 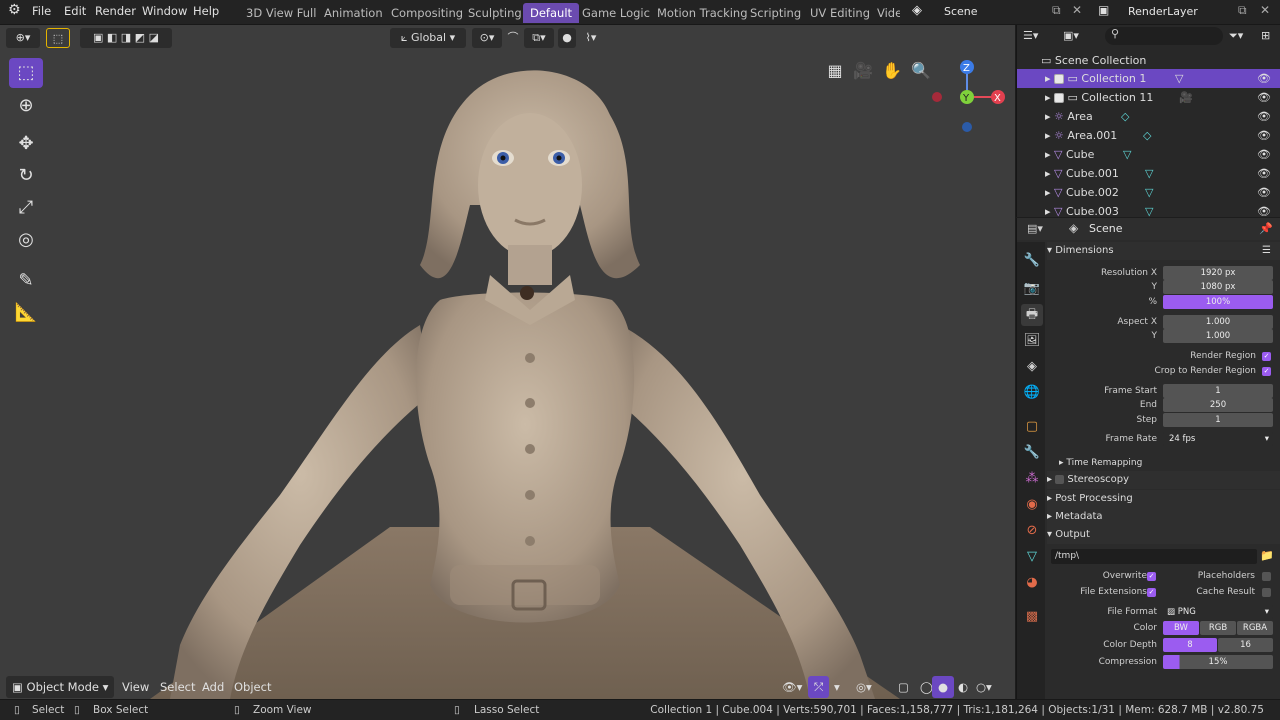 I want to click on depth-8-button: 8, so click(x=1190, y=645).